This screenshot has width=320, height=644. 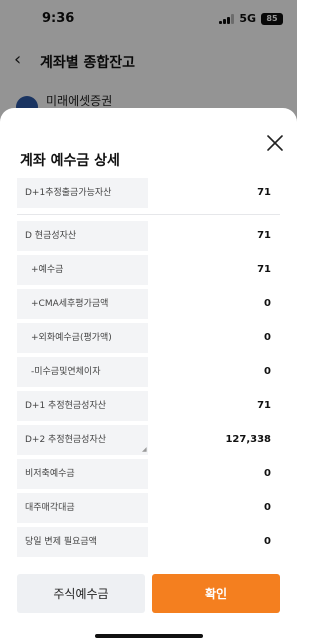 What do you see at coordinates (82, 406) in the screenshot?
I see `row-label: D+1 추정현금성자산` at bounding box center [82, 406].